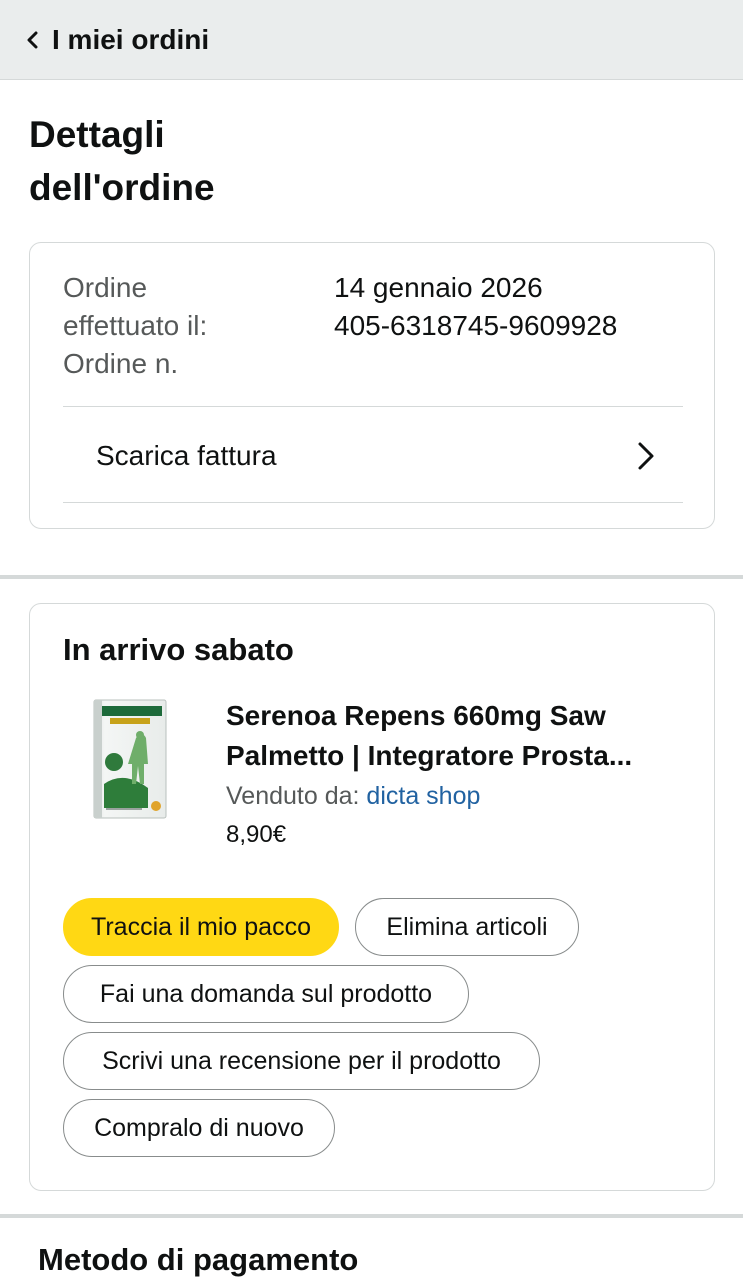 The height and width of the screenshot is (1280, 743). I want to click on order-number-label: Ordine n., so click(121, 363).